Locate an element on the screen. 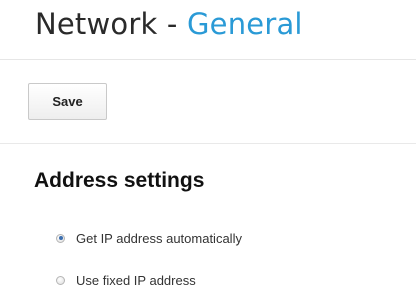 This screenshot has width=416, height=294. radio-label-get-ip-automatically: Get IP address automatically is located at coordinates (159, 238).